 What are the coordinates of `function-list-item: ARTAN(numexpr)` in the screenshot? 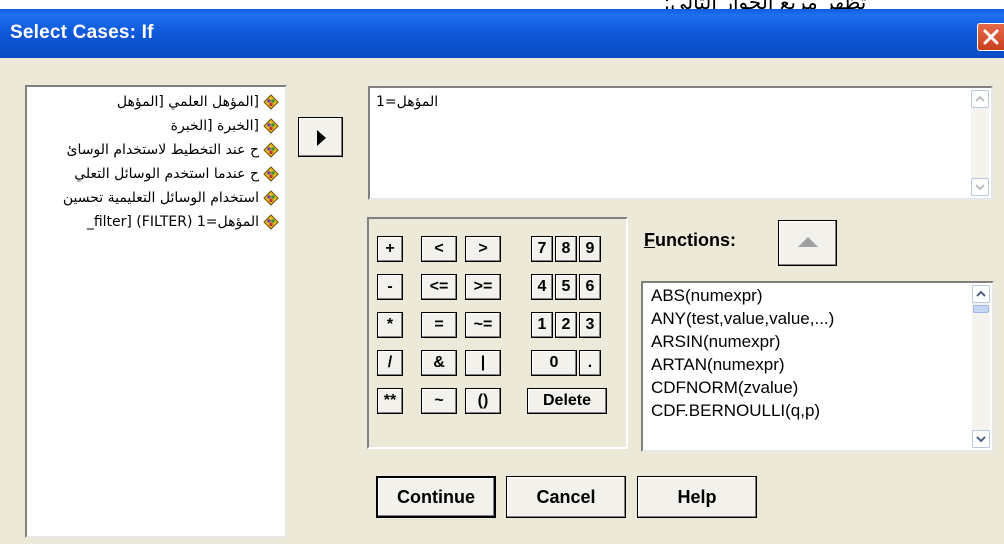 It's located at (718, 366).